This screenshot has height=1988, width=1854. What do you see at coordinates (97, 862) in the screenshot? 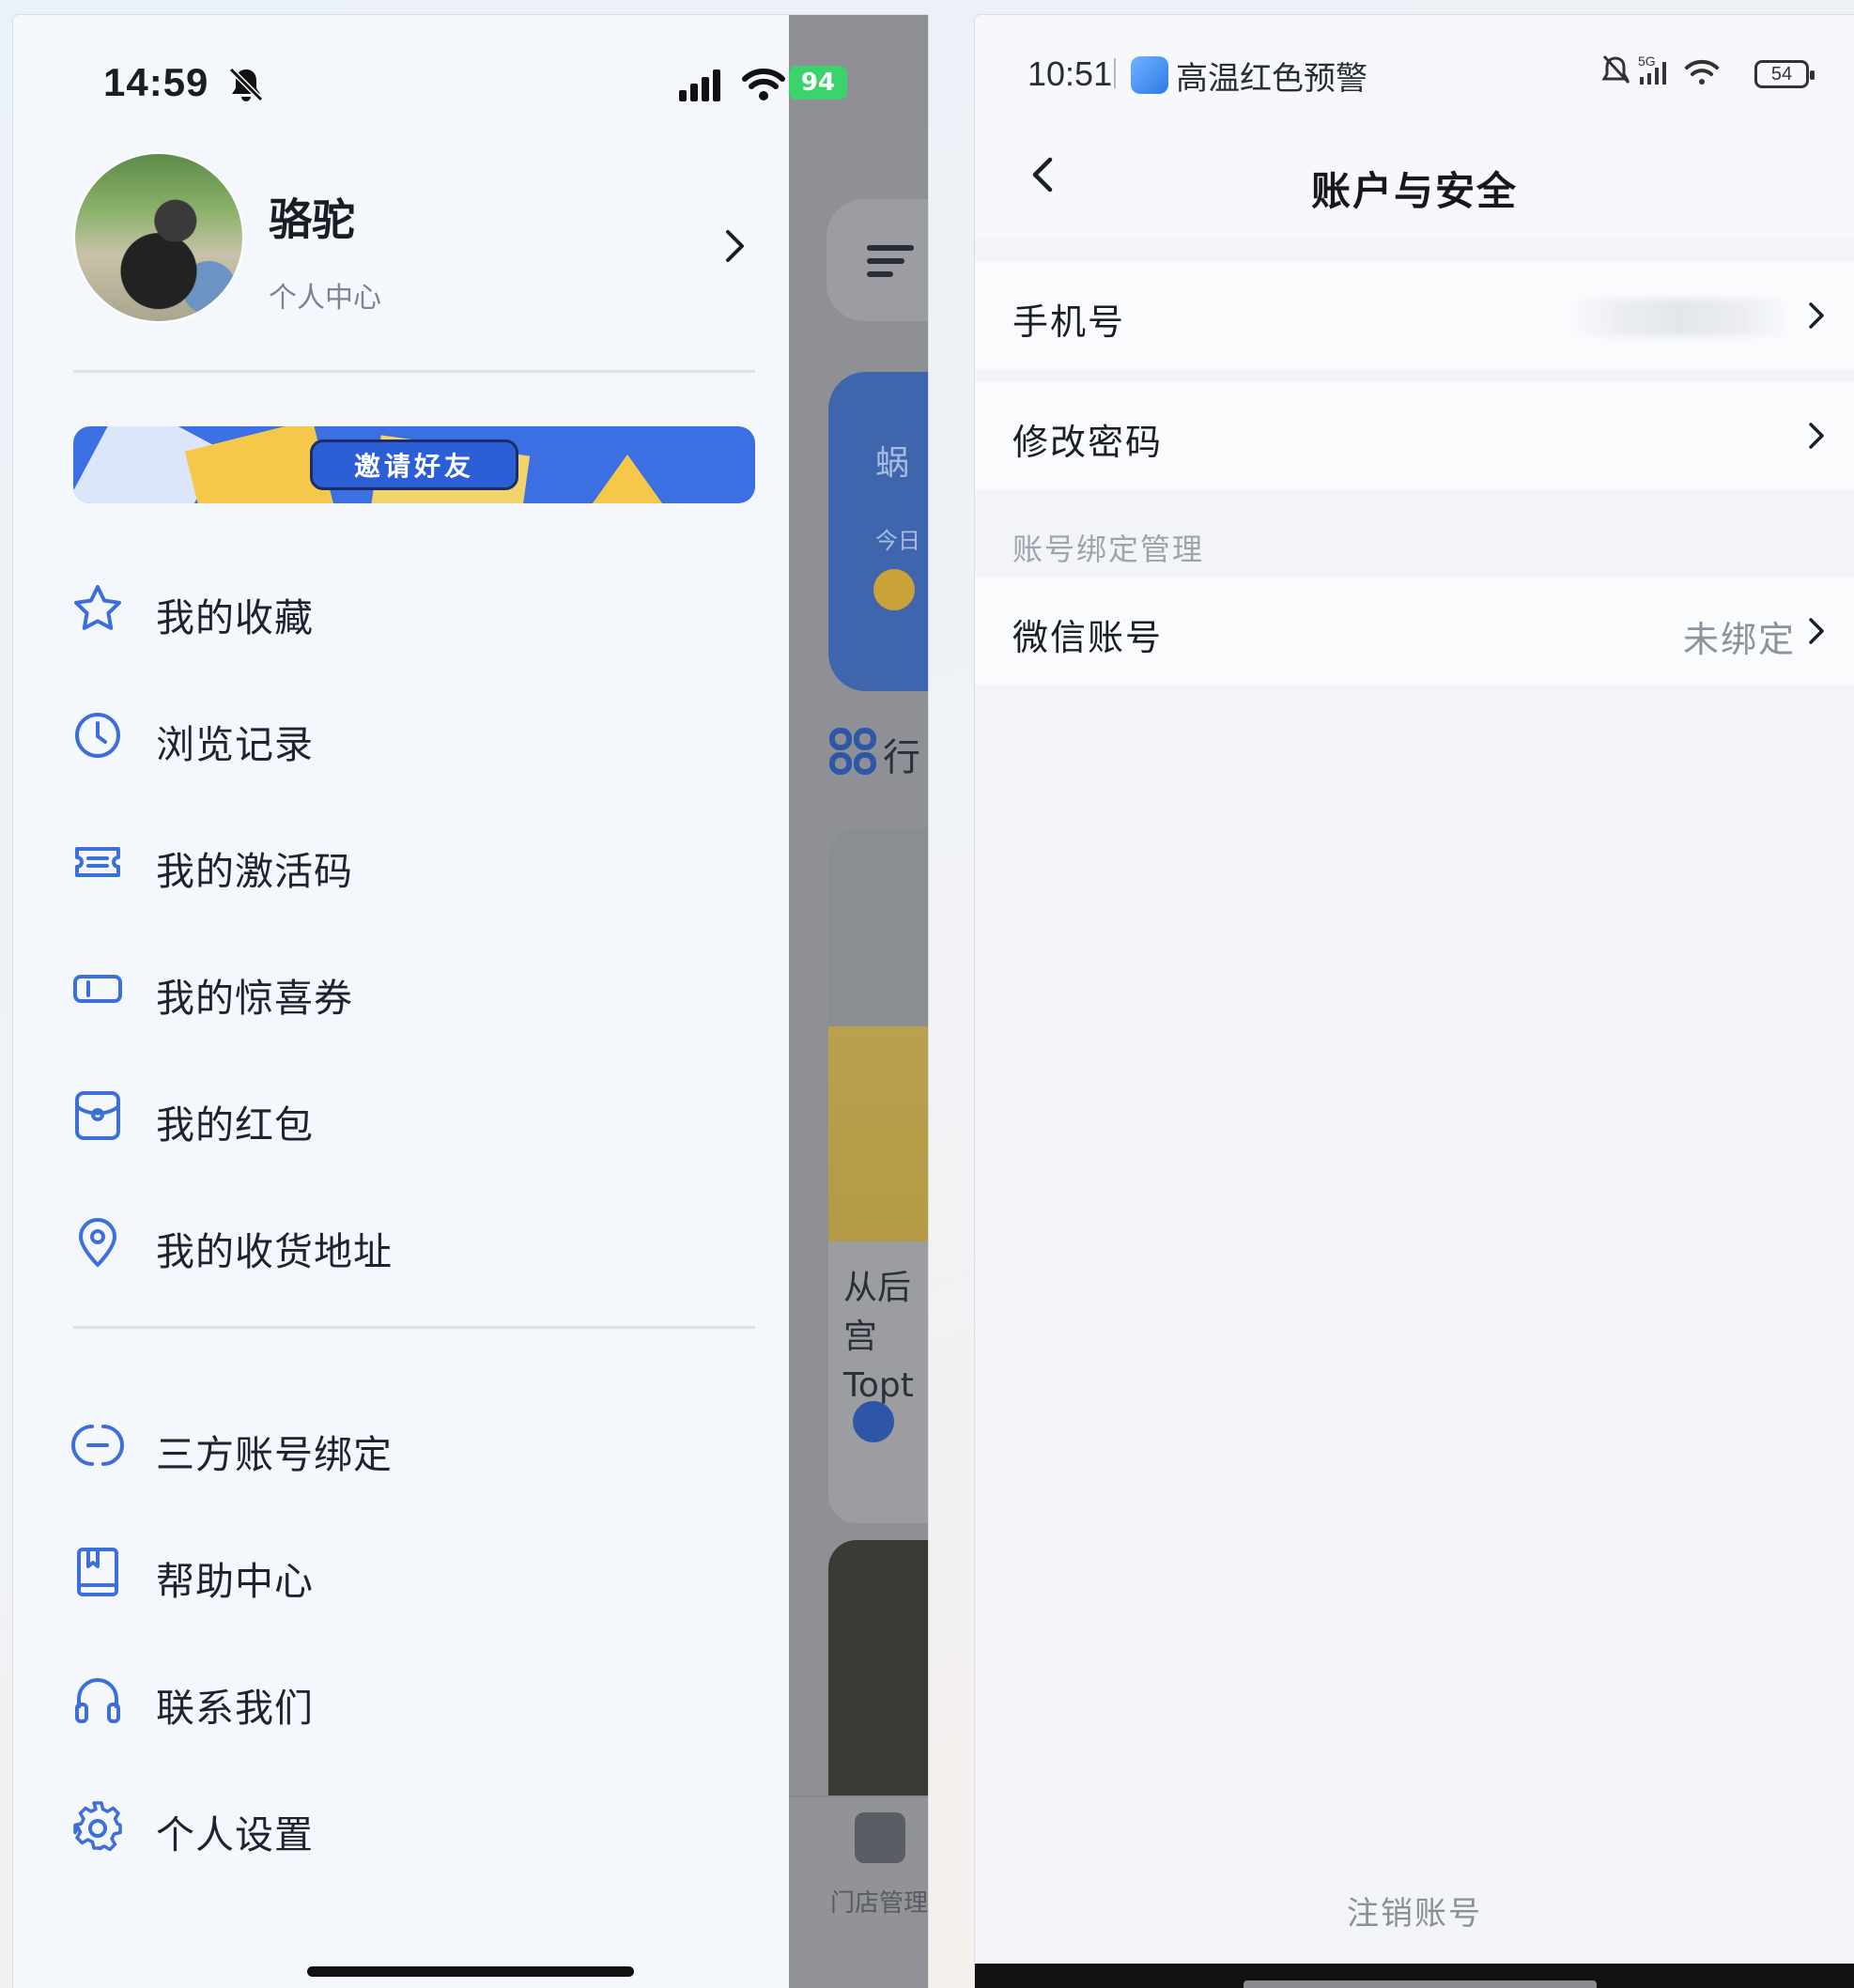
I see `ticket-icon` at bounding box center [97, 862].